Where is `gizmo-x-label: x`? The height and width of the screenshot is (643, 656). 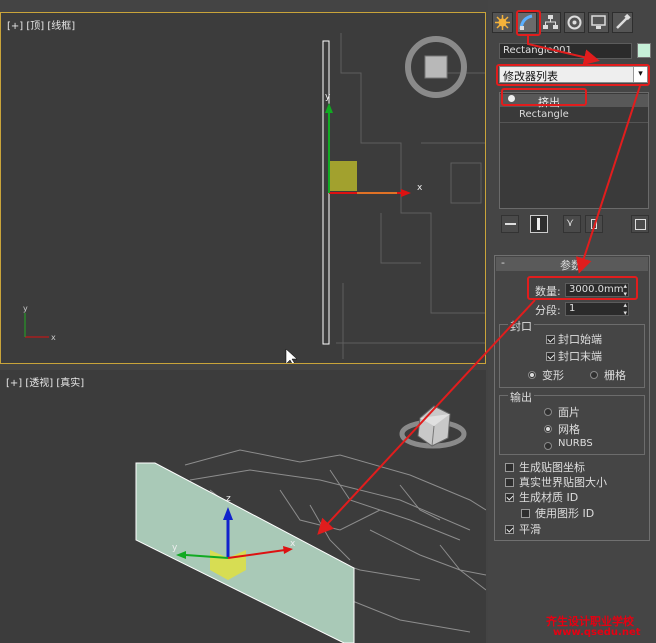
gizmo-x-label: x is located at coordinates (420, 188).